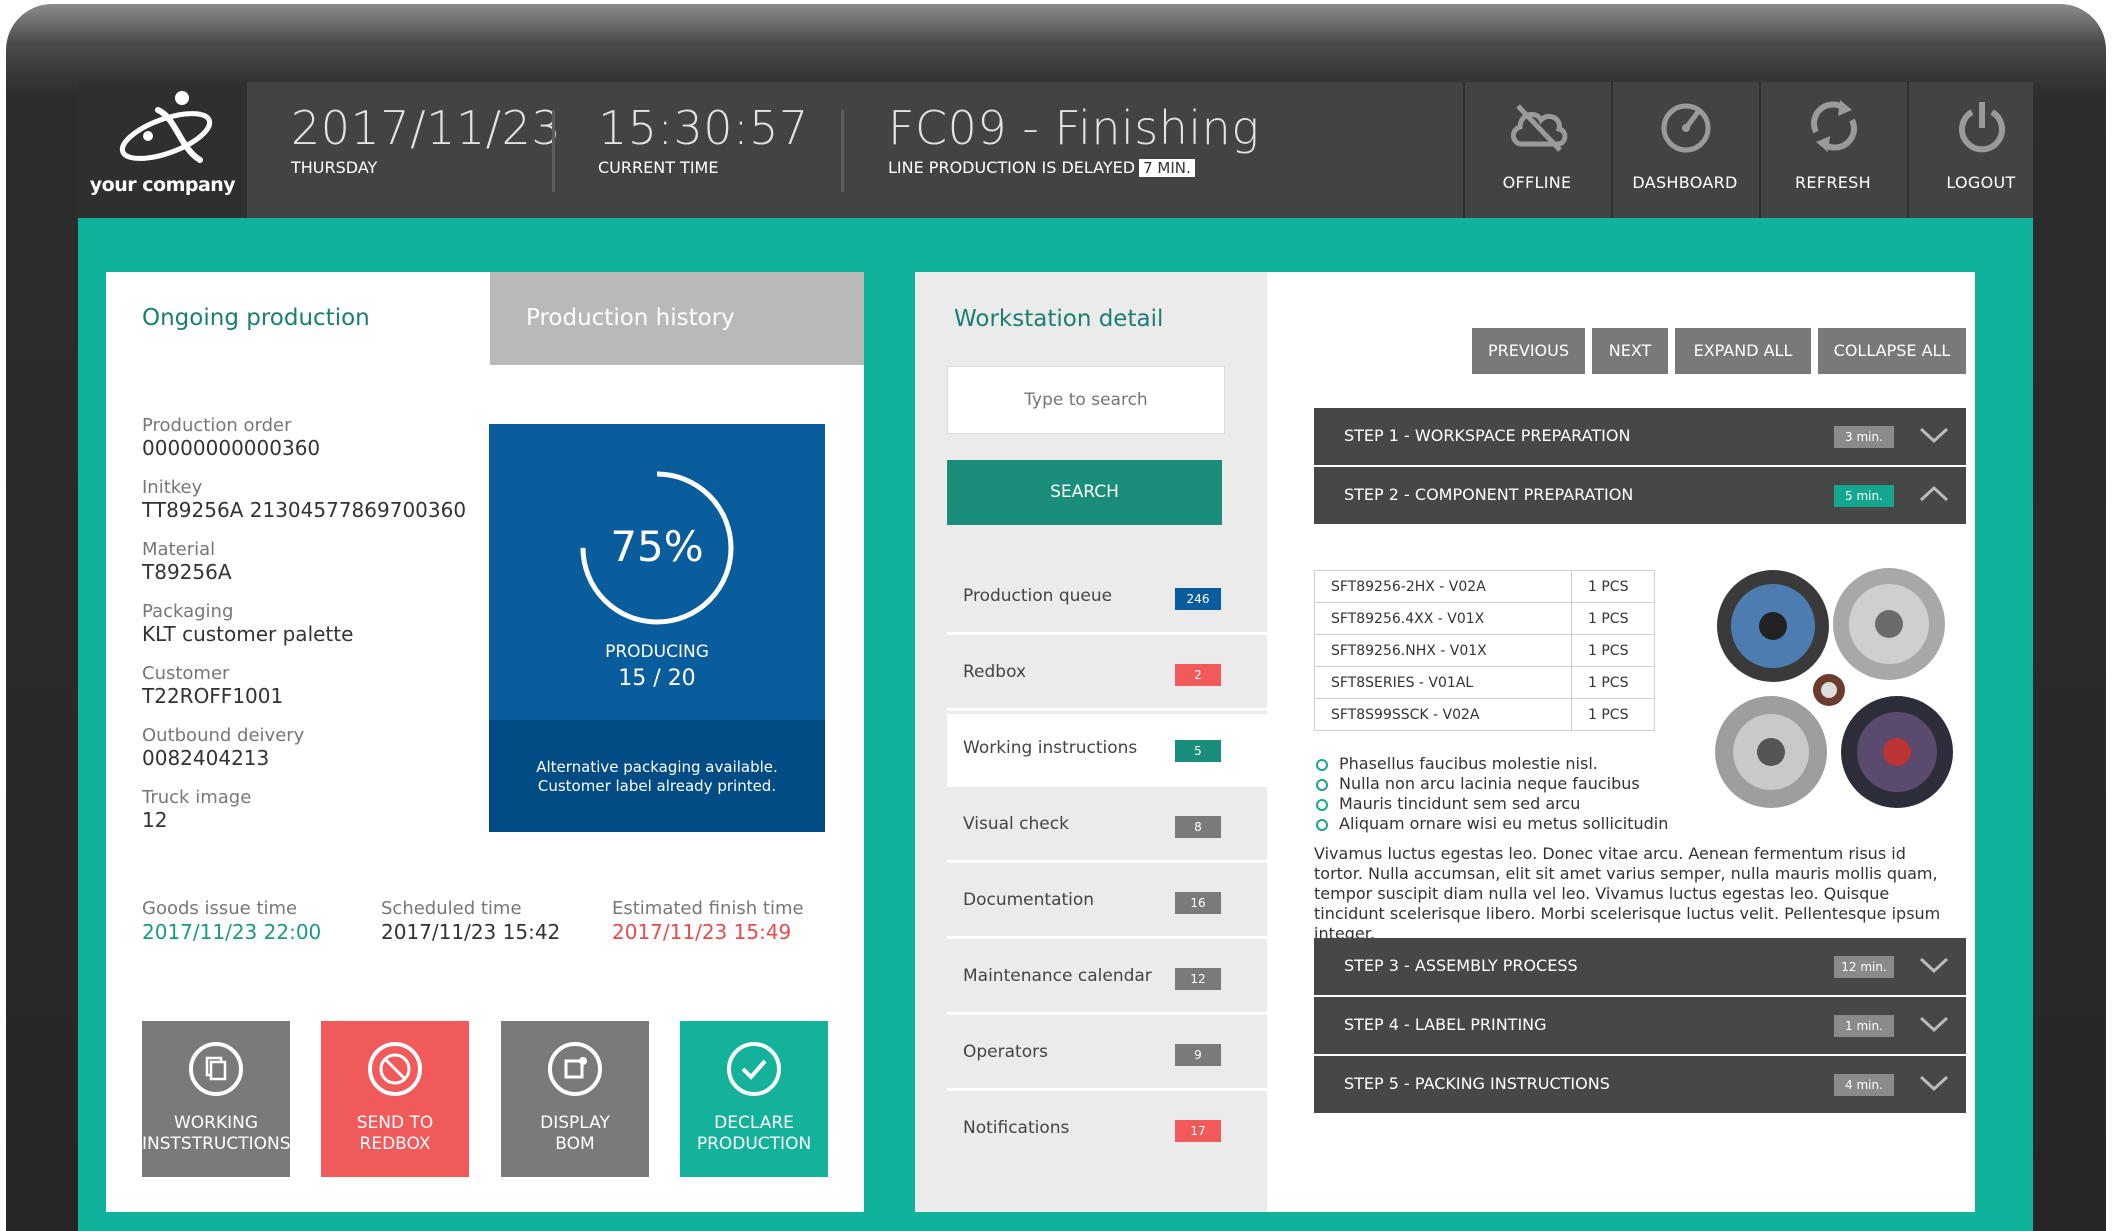 Image resolution: width=2112 pixels, height=1231 pixels. I want to click on field-outbound-delivery: Outbound deivery 0082404213, so click(223, 747).